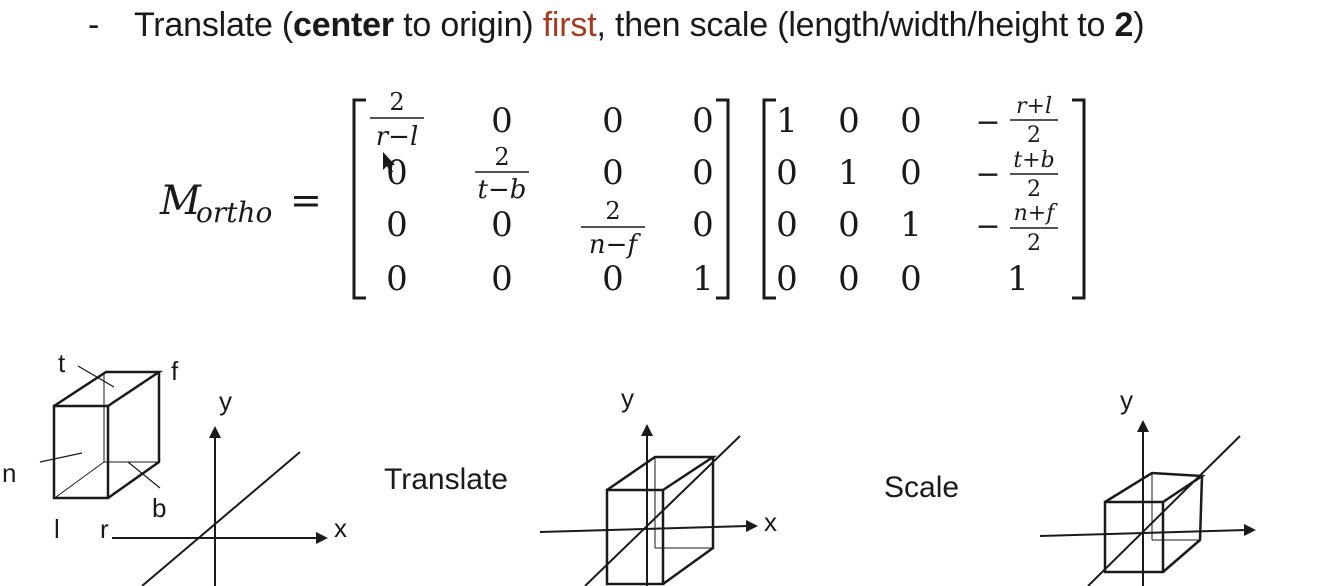 This screenshot has width=1319, height=586. What do you see at coordinates (9, 473) in the screenshot?
I see `box-label-n: n` at bounding box center [9, 473].